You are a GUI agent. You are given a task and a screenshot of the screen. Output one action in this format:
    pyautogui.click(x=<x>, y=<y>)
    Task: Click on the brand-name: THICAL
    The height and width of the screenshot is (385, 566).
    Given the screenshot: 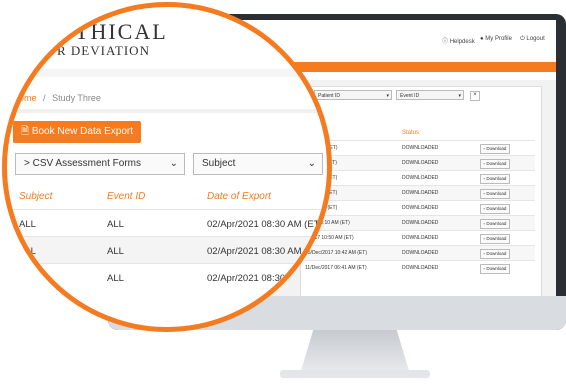 What is the action you would take?
    pyautogui.click(x=121, y=31)
    